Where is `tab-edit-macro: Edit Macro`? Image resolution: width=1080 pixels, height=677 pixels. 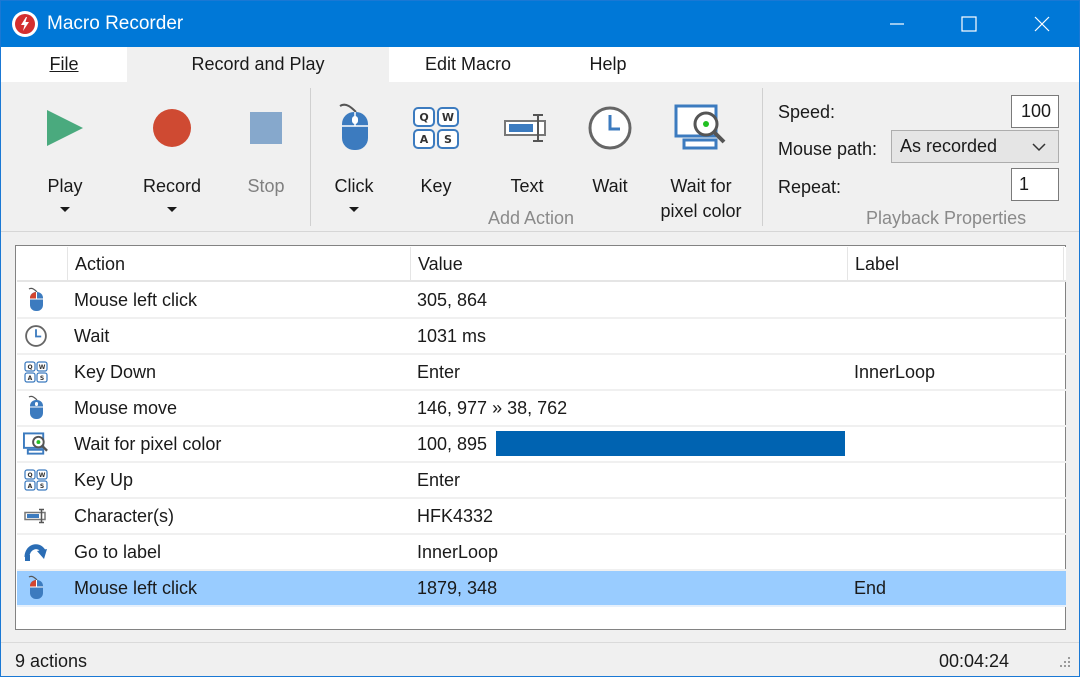
tab-edit-macro: Edit Macro is located at coordinates (468, 64).